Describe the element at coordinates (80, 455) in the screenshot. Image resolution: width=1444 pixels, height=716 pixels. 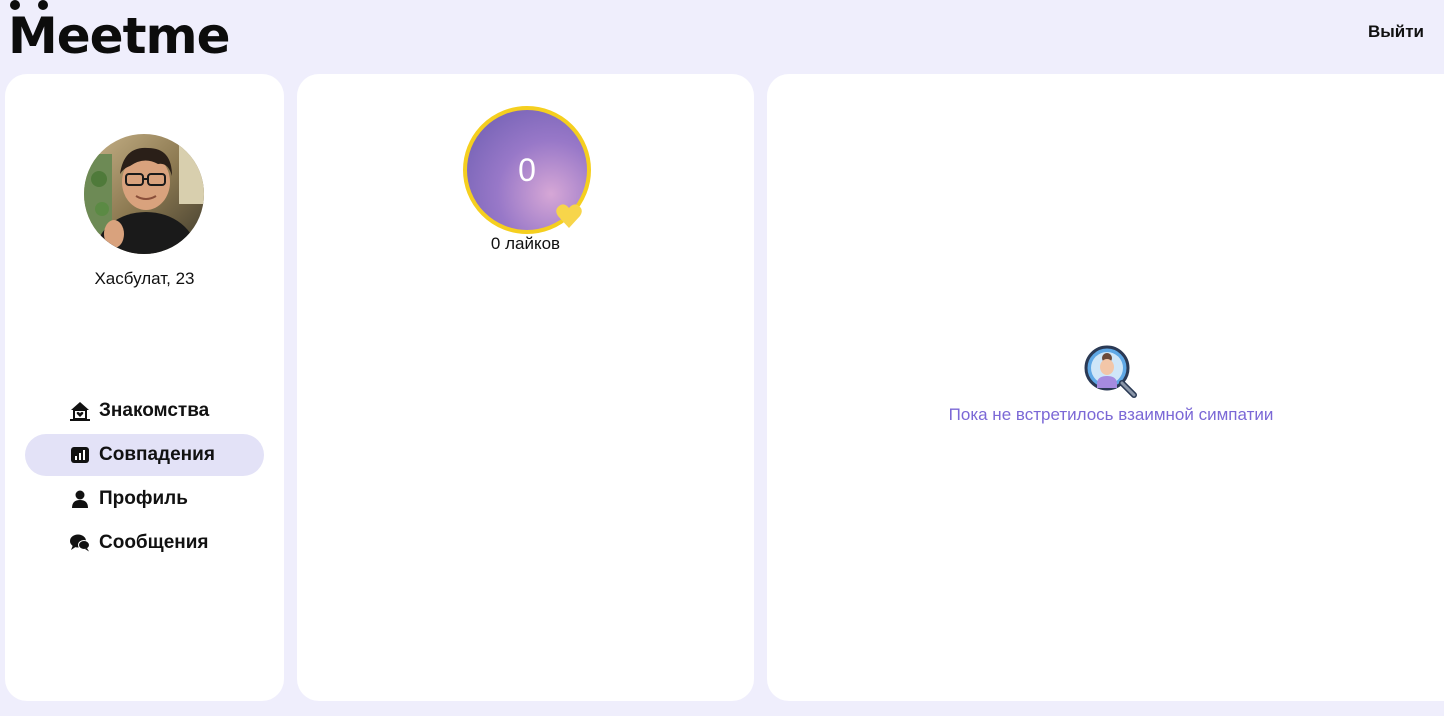
I see `chart-icon` at that location.